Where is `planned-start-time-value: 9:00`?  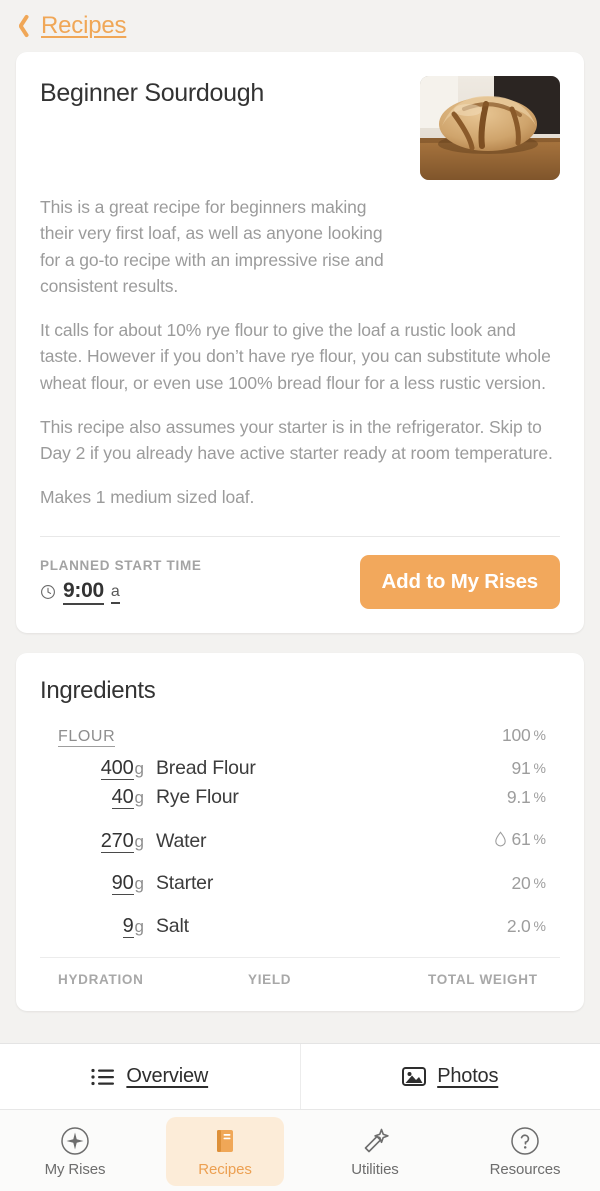
planned-start-time-value: 9:00 is located at coordinates (83, 592).